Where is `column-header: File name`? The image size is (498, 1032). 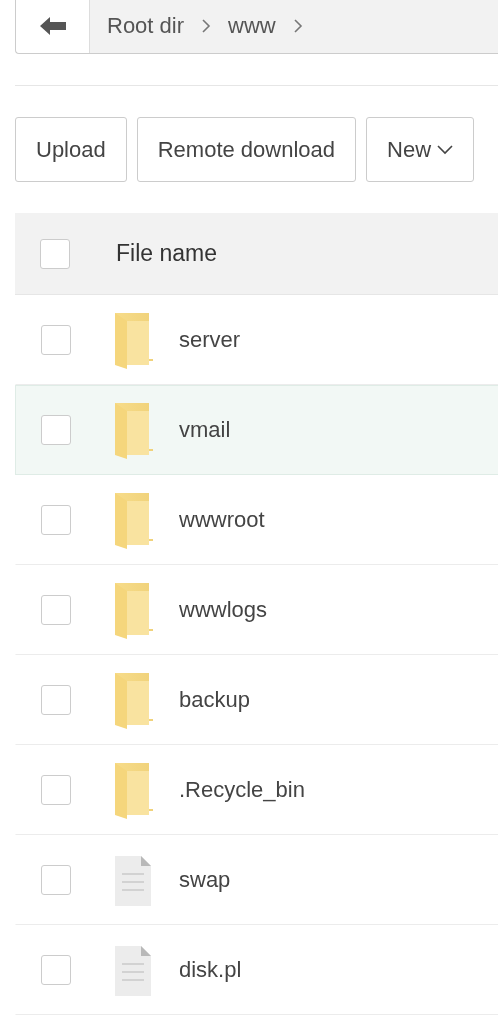
column-header: File name is located at coordinates (166, 253).